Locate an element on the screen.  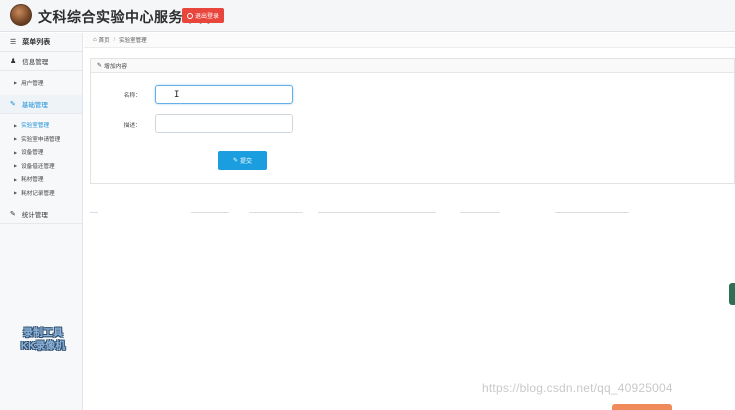
menu-title: 菜单列表 is located at coordinates (36, 42).